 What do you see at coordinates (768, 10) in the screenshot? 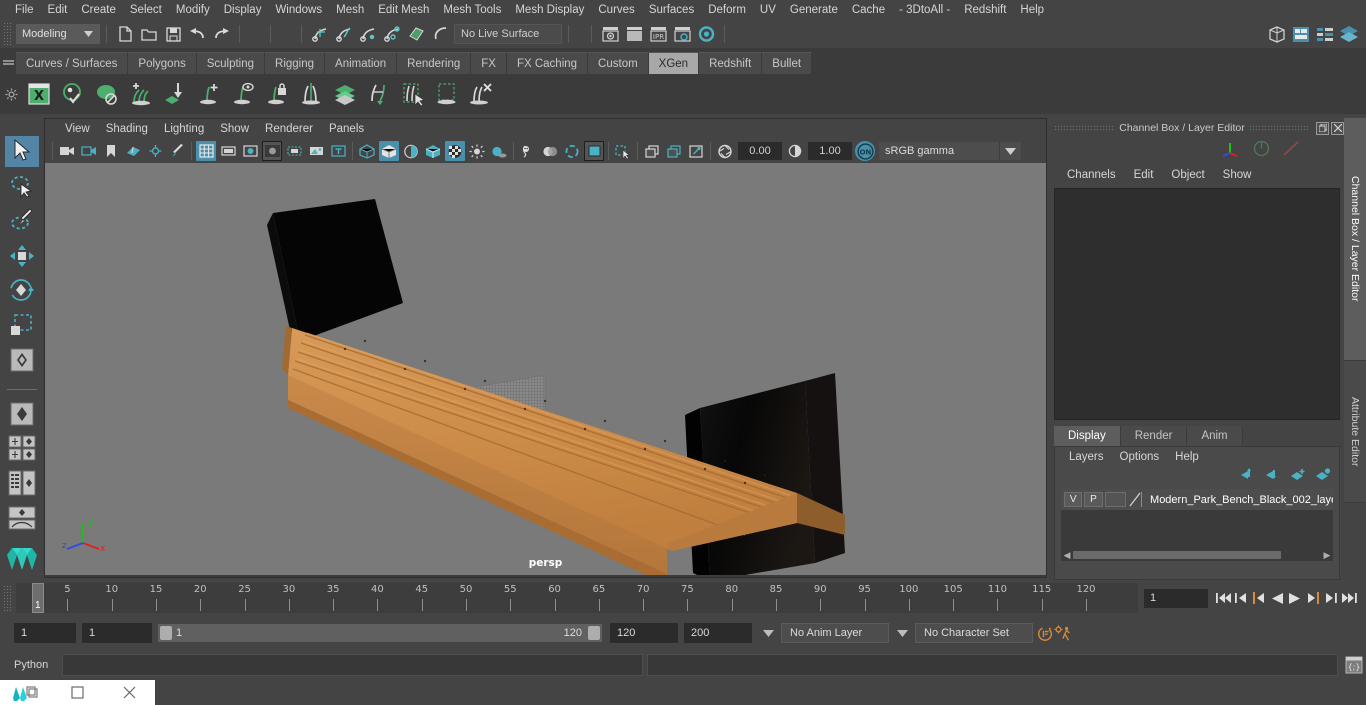
I see `menu-uv: UV` at bounding box center [768, 10].